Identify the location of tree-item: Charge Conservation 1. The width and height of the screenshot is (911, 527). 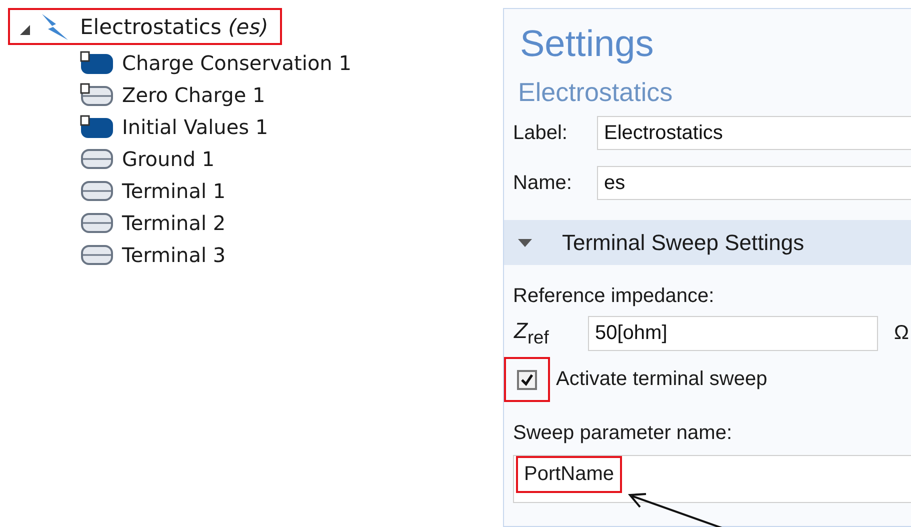
(291, 63).